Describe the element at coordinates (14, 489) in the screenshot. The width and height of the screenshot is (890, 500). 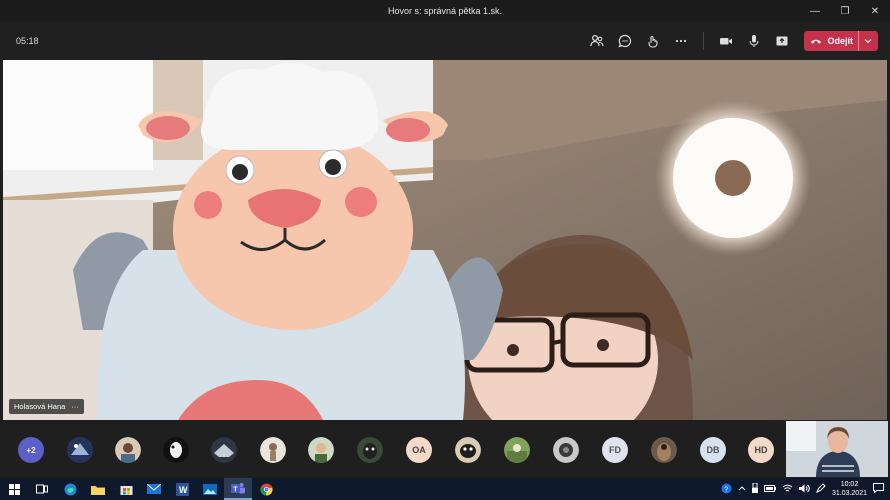
I see `windows-start-icon` at that location.